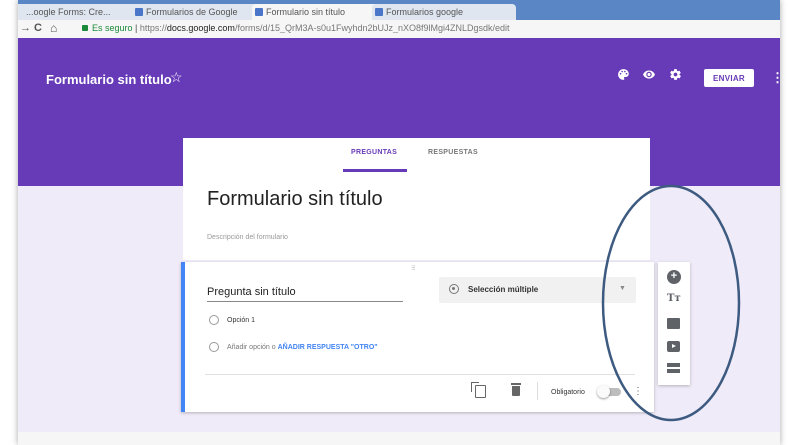  Describe the element at coordinates (273, 347) in the screenshot. I see `or-label: o` at that location.